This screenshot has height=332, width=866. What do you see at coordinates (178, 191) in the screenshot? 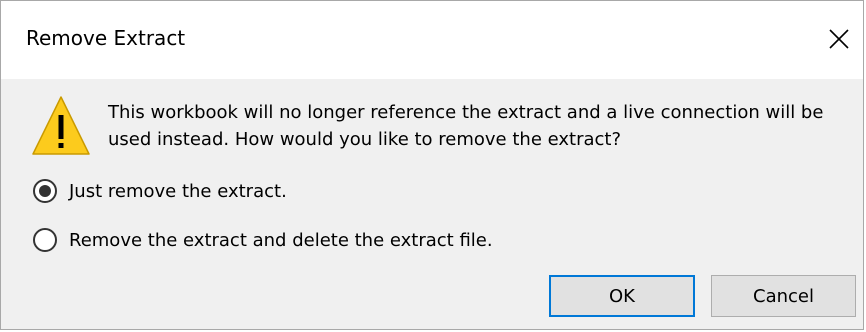
I see `option-label: Just remove the extract.` at bounding box center [178, 191].